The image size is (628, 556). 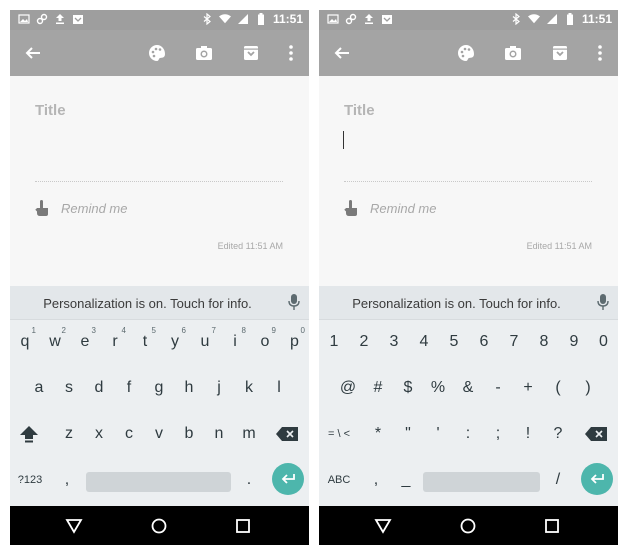 What do you see at coordinates (438, 388) in the screenshot?
I see `key-percent: %` at bounding box center [438, 388].